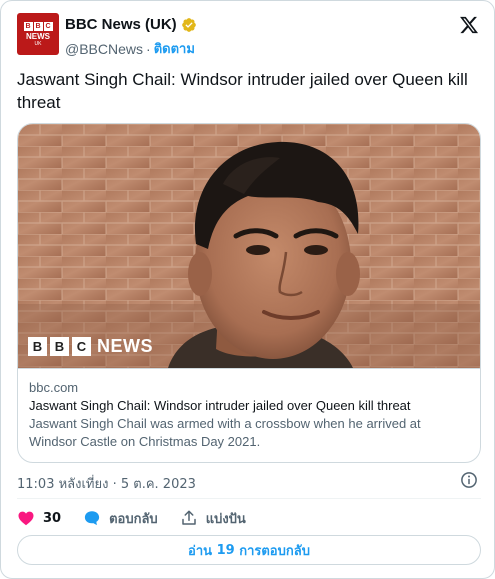 Image resolution: width=495 pixels, height=579 pixels. What do you see at coordinates (133, 519) in the screenshot?
I see `reply-label: ตอบกลับ` at bounding box center [133, 519].